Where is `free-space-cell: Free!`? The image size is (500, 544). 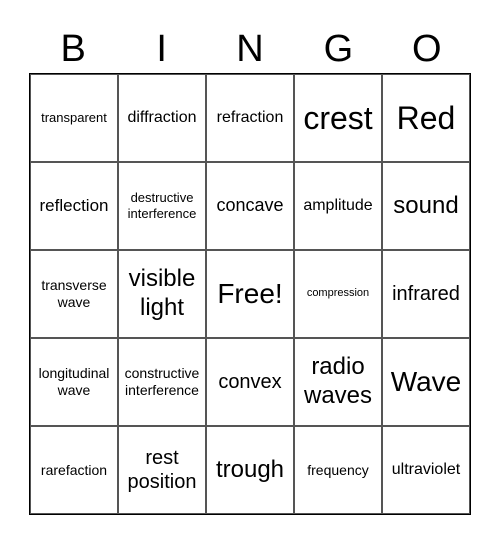
free-space-cell: Free! is located at coordinates (250, 294).